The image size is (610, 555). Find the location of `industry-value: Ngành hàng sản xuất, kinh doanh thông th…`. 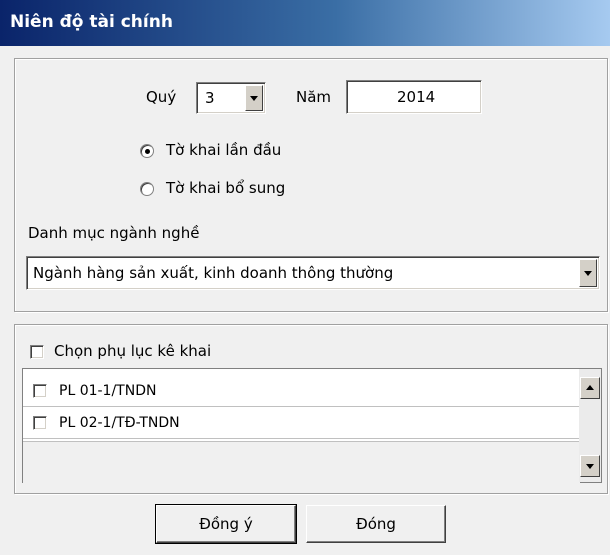

industry-value: Ngành hàng sản xuất, kinh doanh thông th… is located at coordinates (213, 273).